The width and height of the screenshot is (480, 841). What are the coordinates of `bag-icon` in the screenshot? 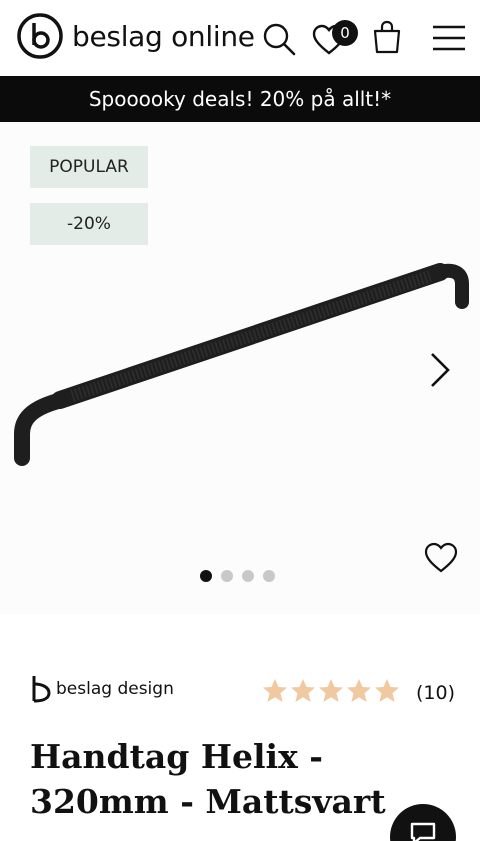 It's located at (387, 37).